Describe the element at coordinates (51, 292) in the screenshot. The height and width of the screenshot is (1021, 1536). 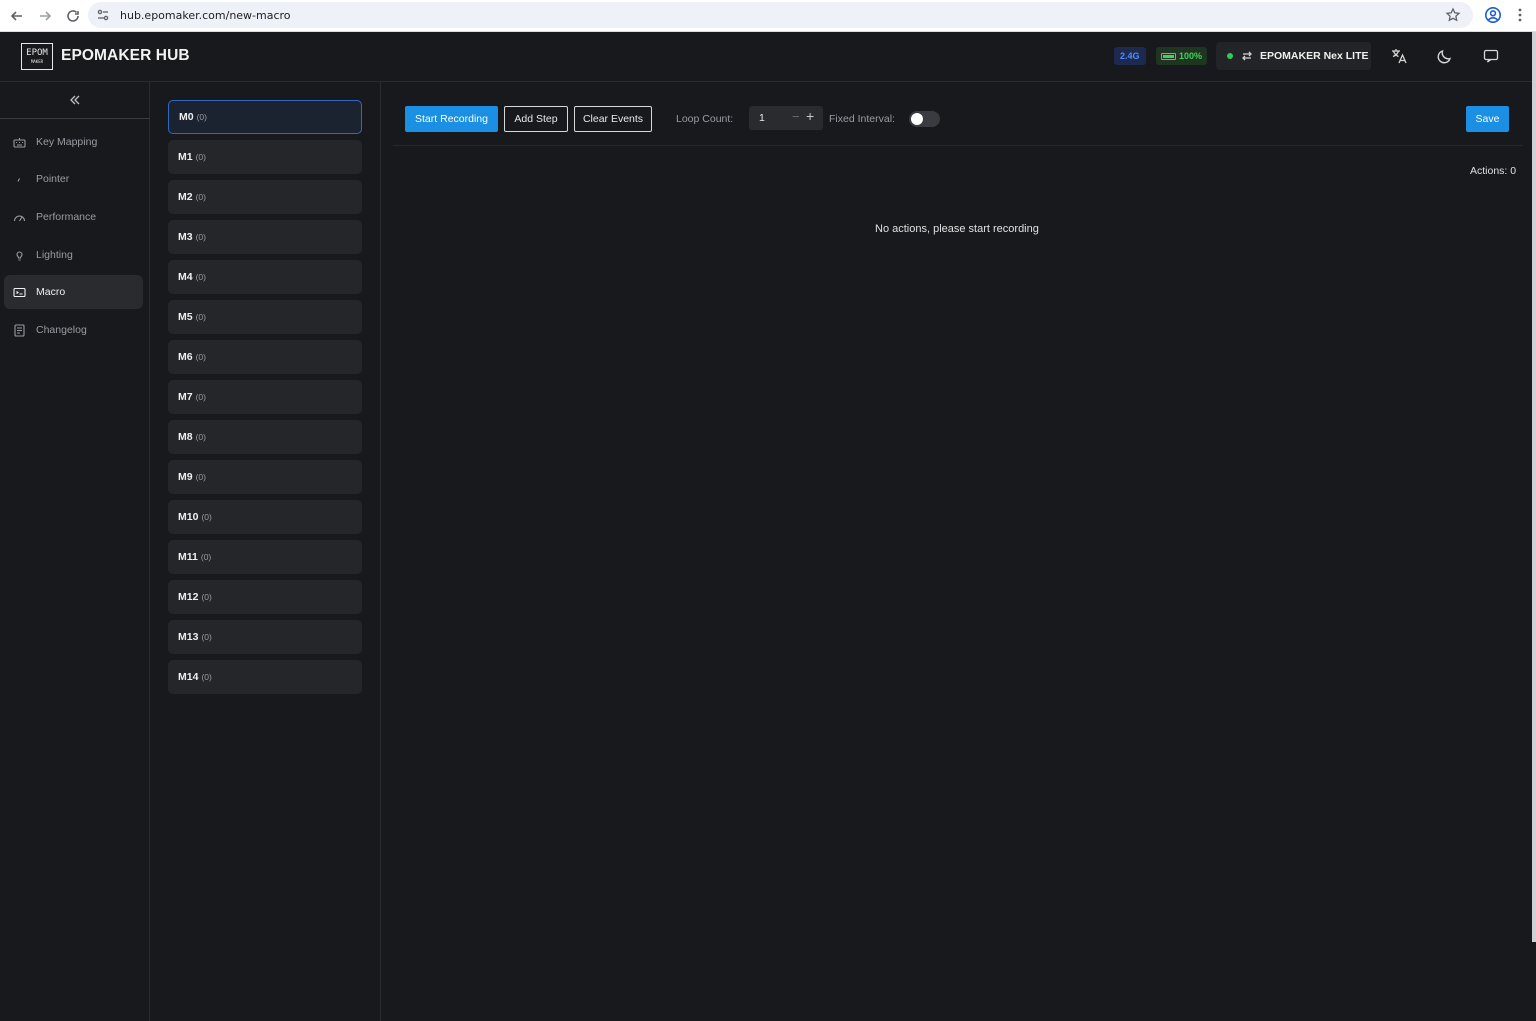
I see `sidebar-item-label: Macro` at that location.